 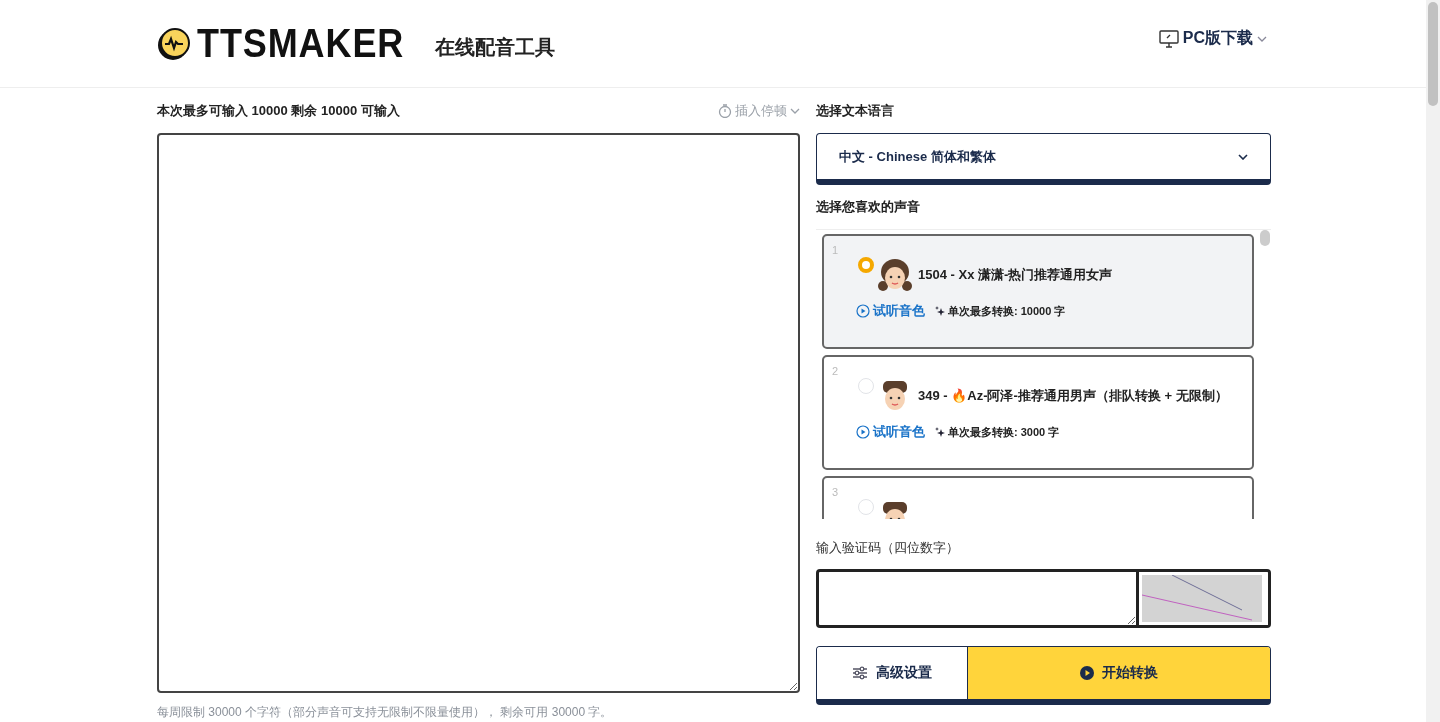 I want to click on limit-text: 单次最多转换: 10000 字, so click(x=1000, y=311).